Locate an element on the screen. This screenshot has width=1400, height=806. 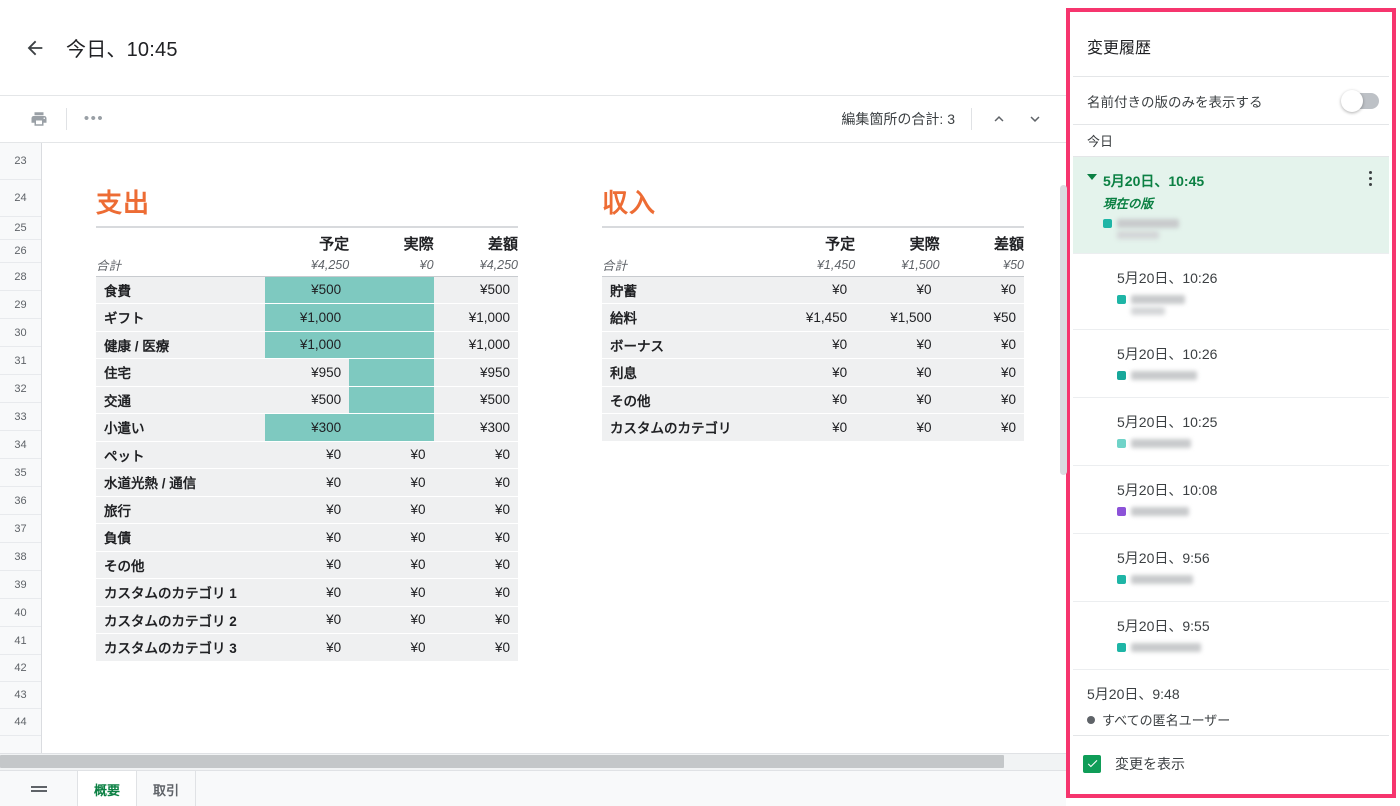
row-header-29: 29 is located at coordinates (20, 305).